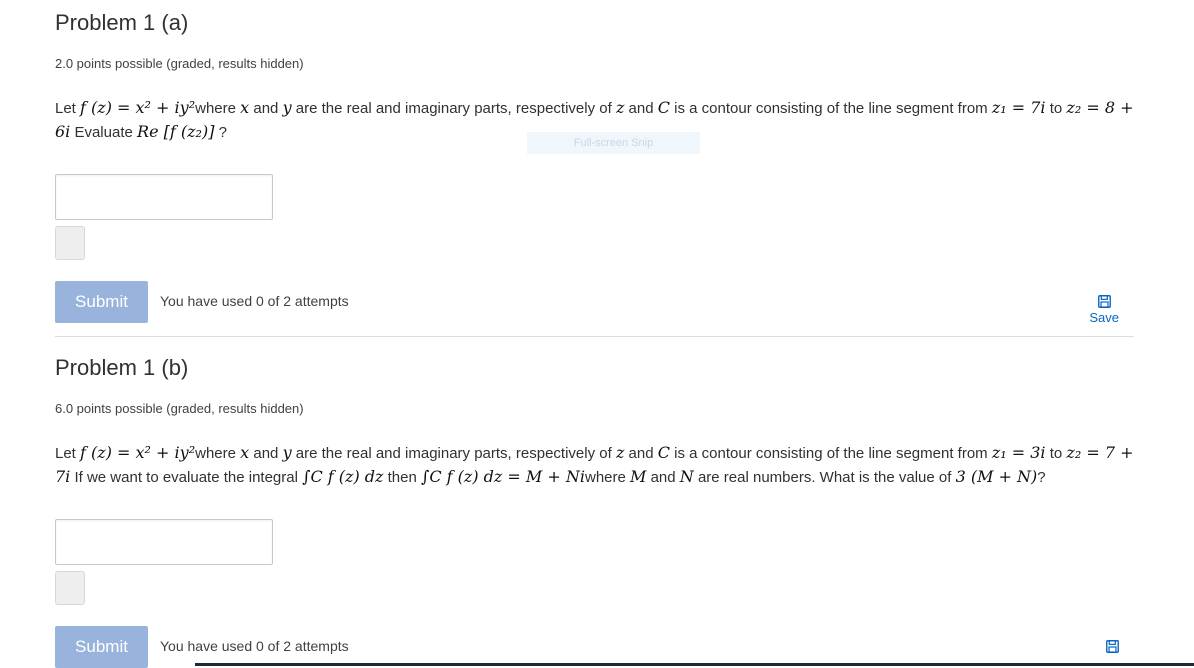 The image size is (1194, 668). Describe the element at coordinates (638, 476) in the screenshot. I see `math-expression: M` at that location.